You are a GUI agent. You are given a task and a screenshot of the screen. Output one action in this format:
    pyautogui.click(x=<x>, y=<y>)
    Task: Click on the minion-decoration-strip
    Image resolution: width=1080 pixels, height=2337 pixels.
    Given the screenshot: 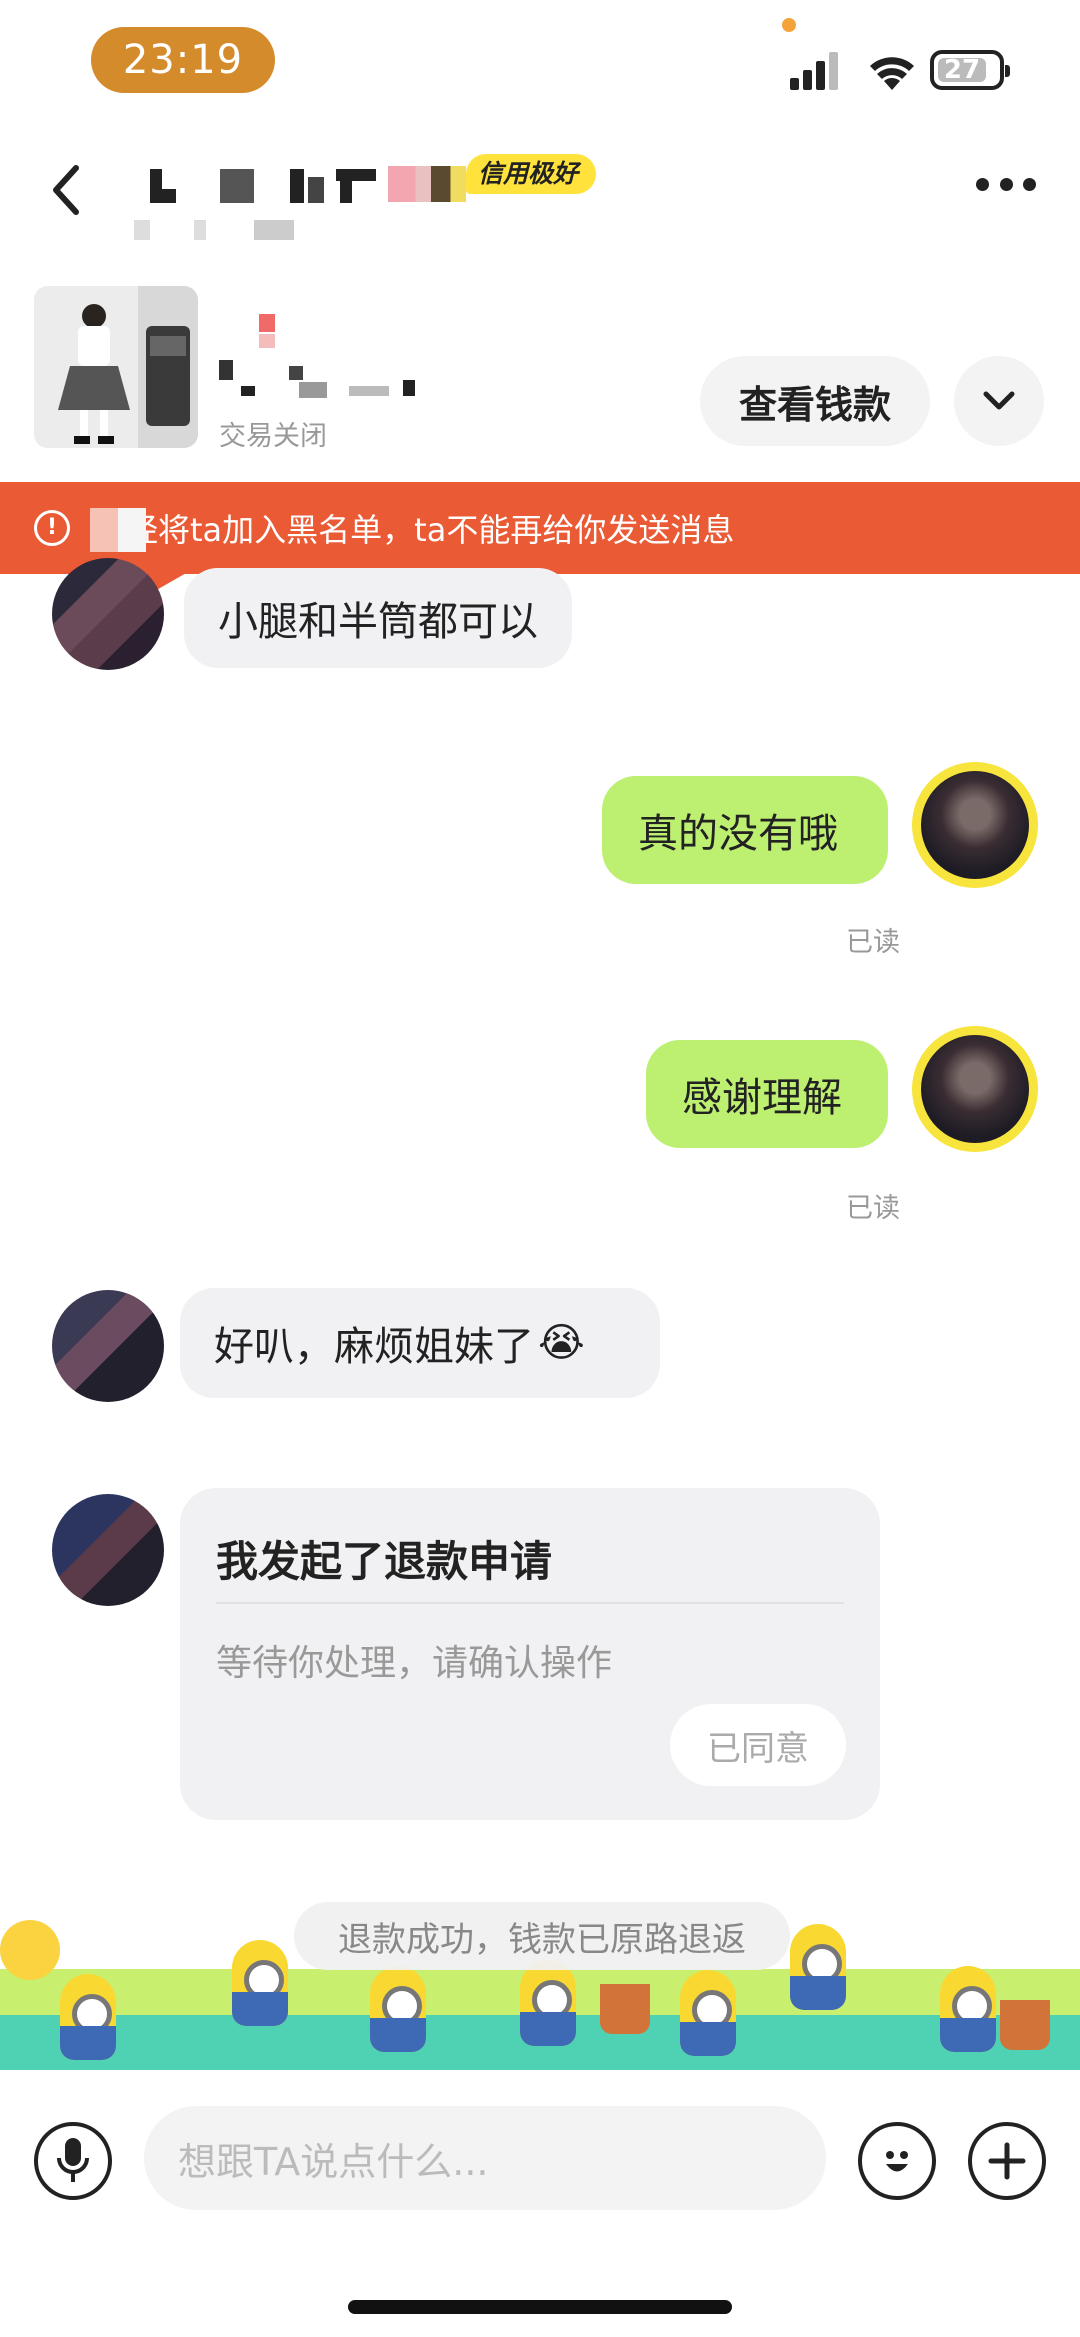 What is the action you would take?
    pyautogui.click(x=540, y=1995)
    